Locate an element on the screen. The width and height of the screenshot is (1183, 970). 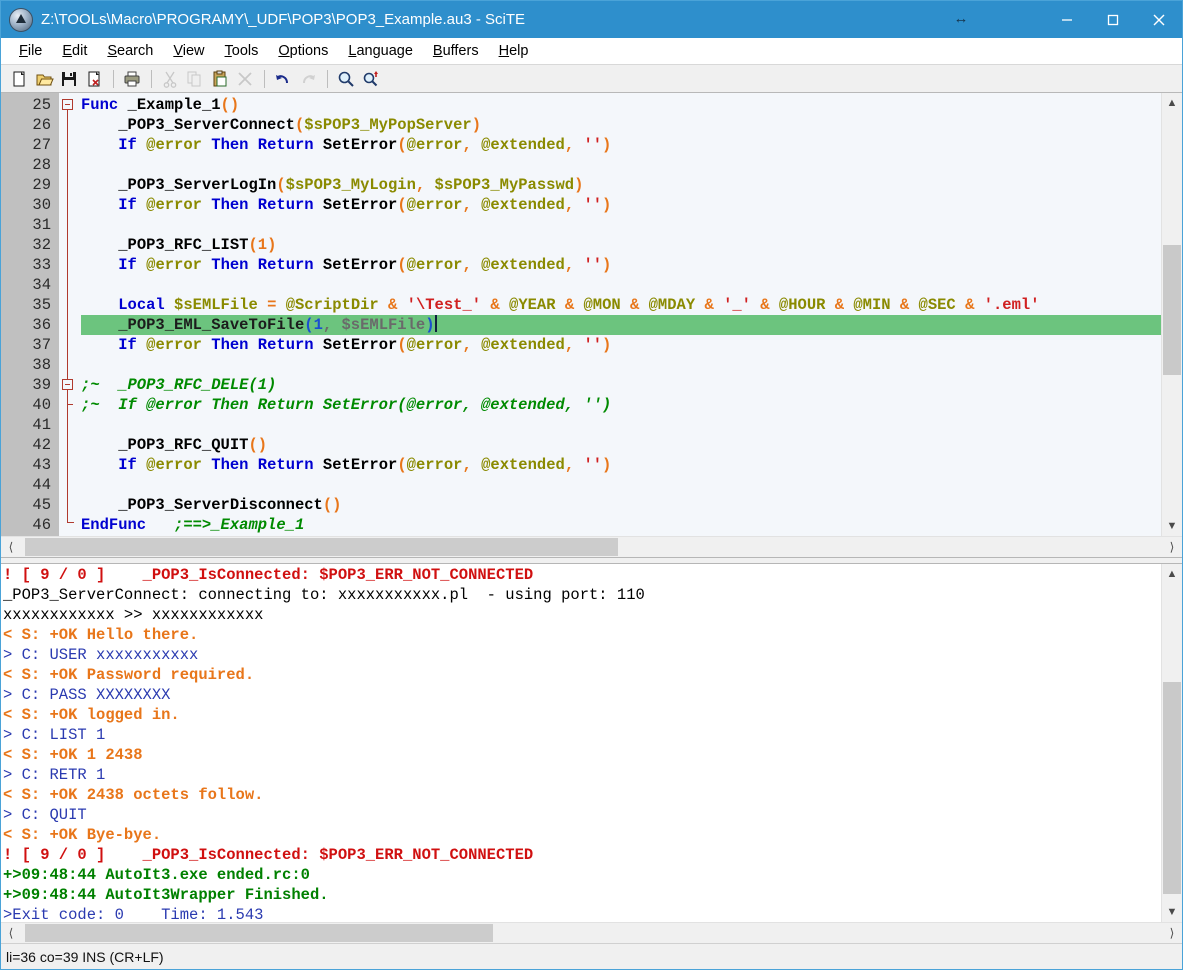
code-line: Func _Example_1() is located at coordinates (621, 105).